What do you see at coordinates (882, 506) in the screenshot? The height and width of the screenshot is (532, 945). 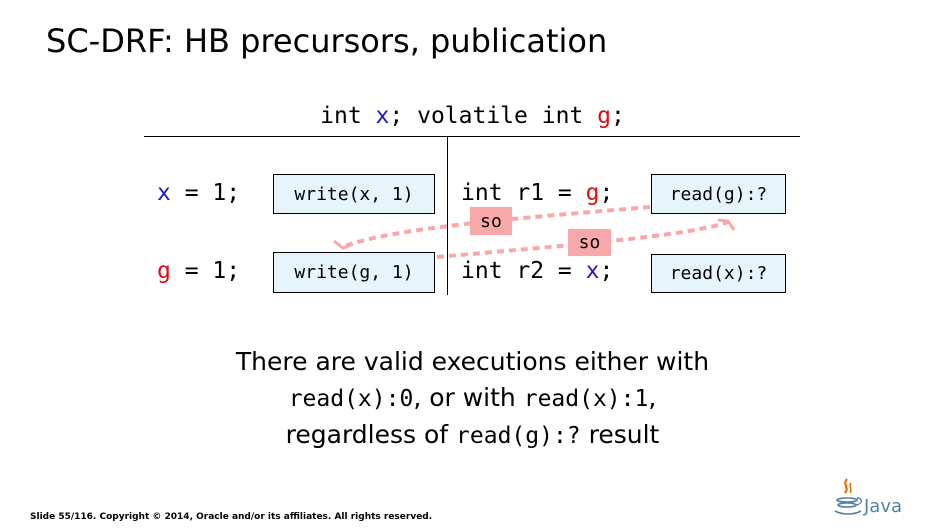 I see `logo-text: Java` at bounding box center [882, 506].